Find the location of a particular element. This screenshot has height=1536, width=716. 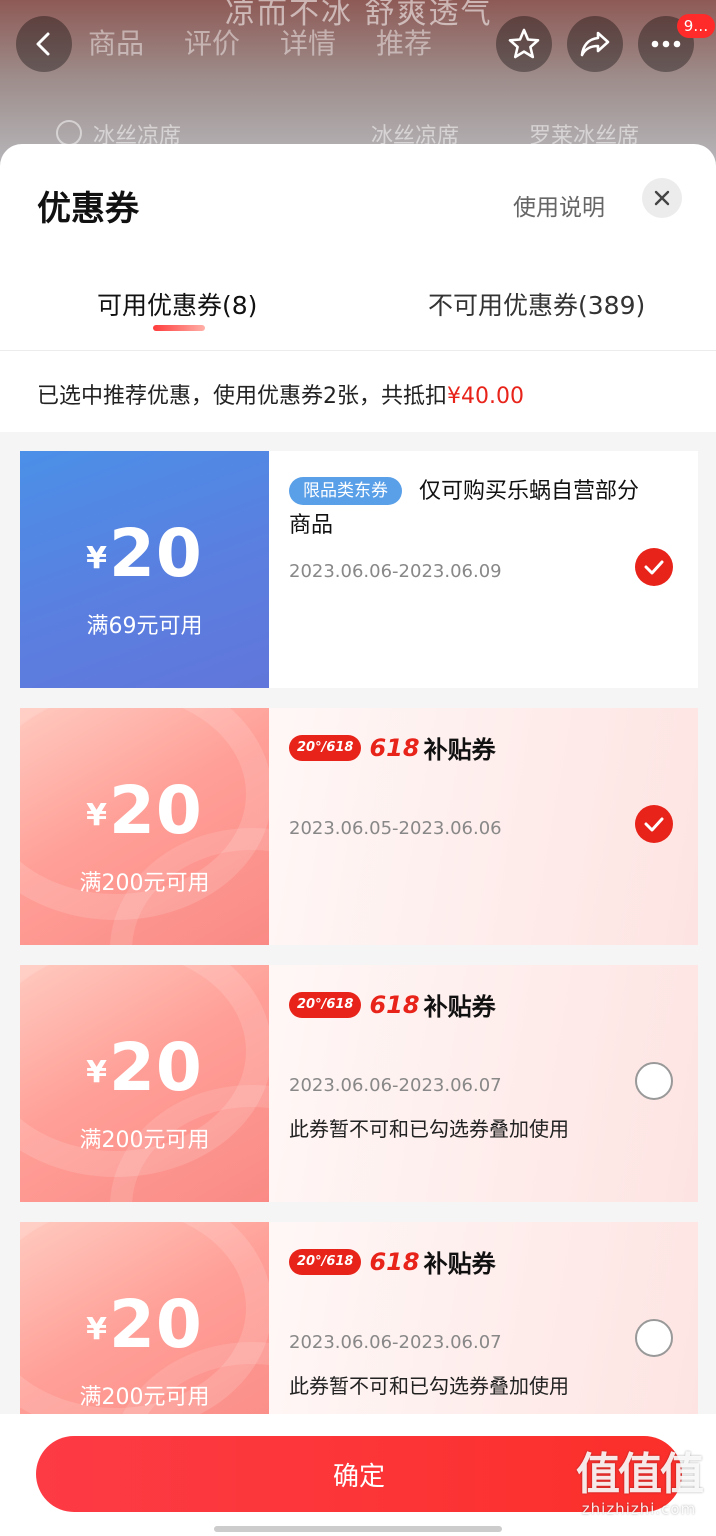

active-tab-indicator is located at coordinates (179, 328).